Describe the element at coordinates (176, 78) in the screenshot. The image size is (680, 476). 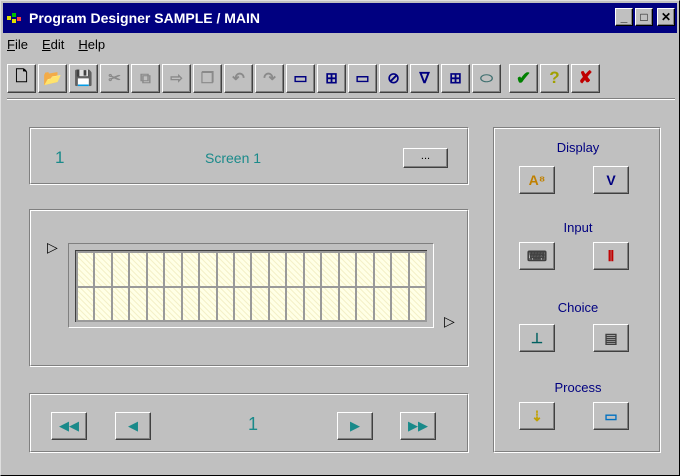
I see `paste-icon: ⇨` at that location.